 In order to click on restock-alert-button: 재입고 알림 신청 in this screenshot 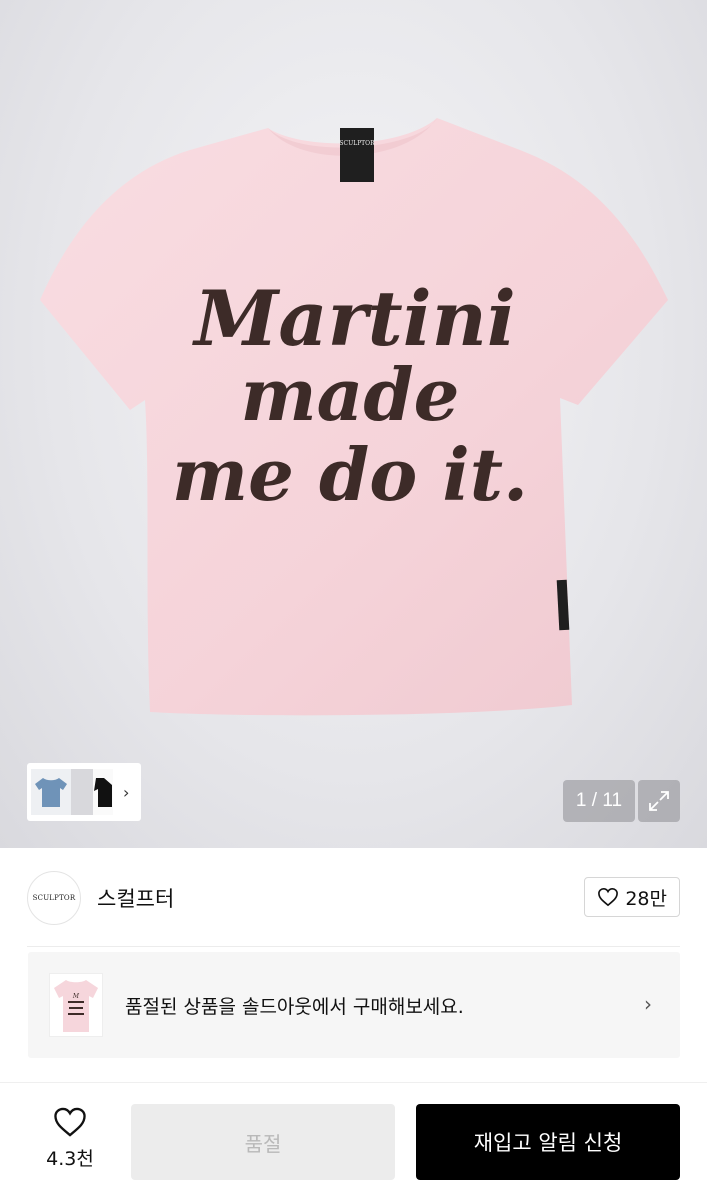, I will do `click(548, 1142)`.